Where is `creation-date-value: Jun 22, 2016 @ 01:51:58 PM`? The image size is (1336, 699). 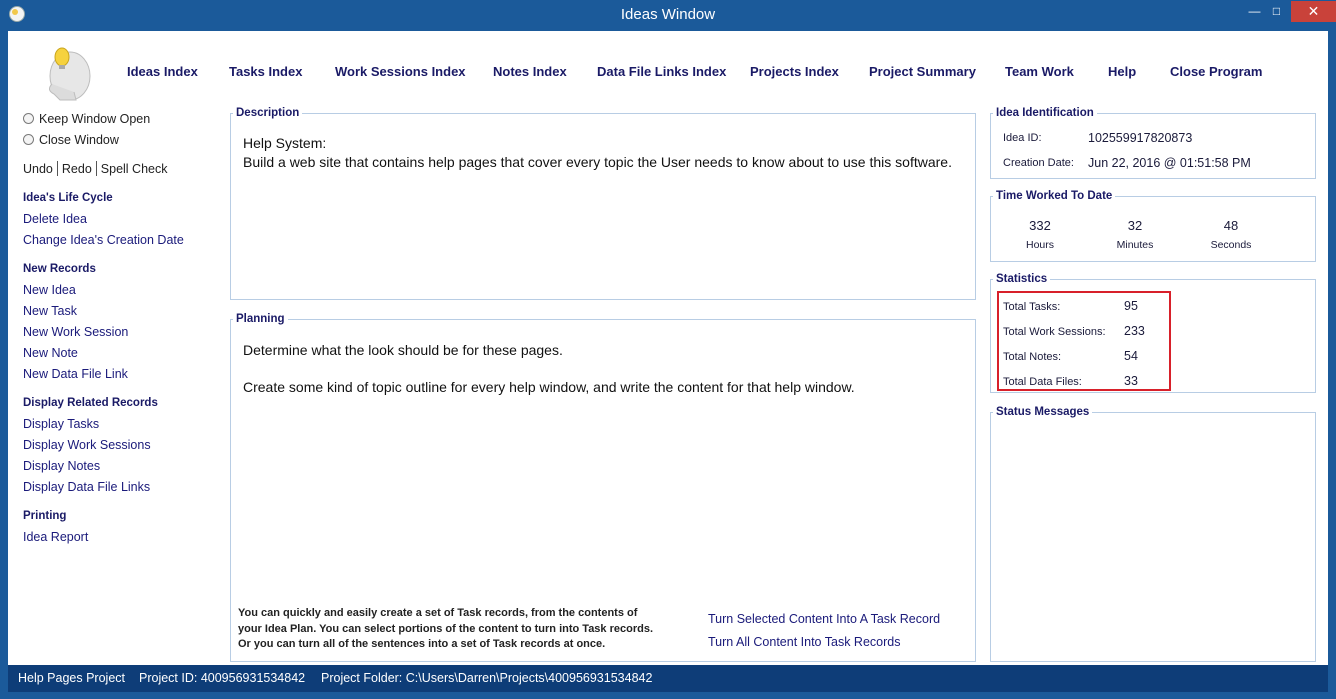 creation-date-value: Jun 22, 2016 @ 01:51:58 PM is located at coordinates (1169, 163).